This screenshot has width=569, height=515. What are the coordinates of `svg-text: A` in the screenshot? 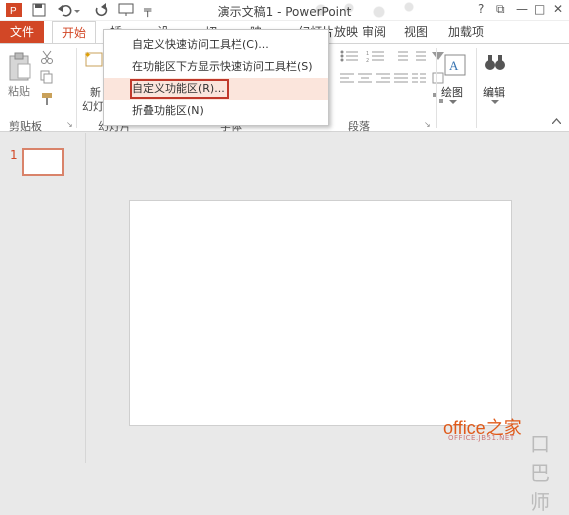 It's located at (454, 65).